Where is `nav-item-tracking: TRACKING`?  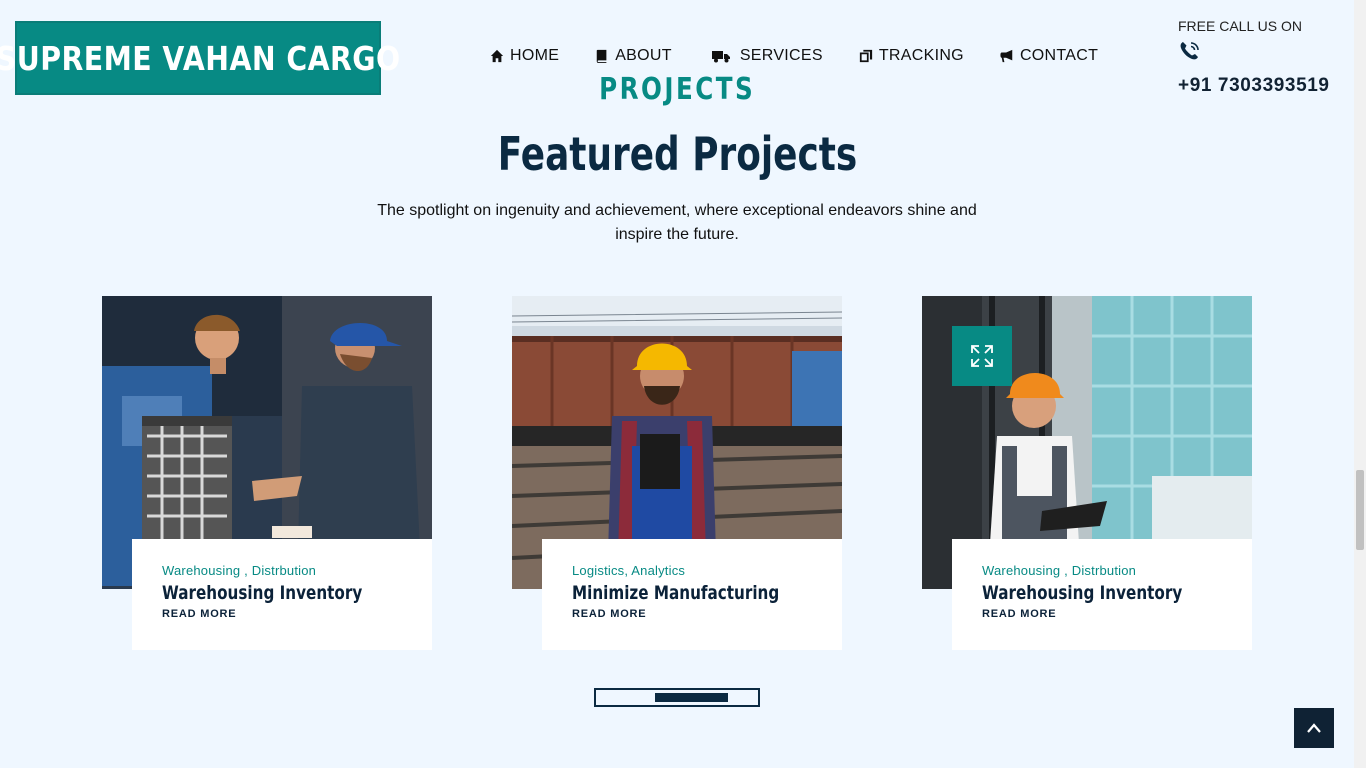
nav-item-tracking: TRACKING is located at coordinates (911, 56).